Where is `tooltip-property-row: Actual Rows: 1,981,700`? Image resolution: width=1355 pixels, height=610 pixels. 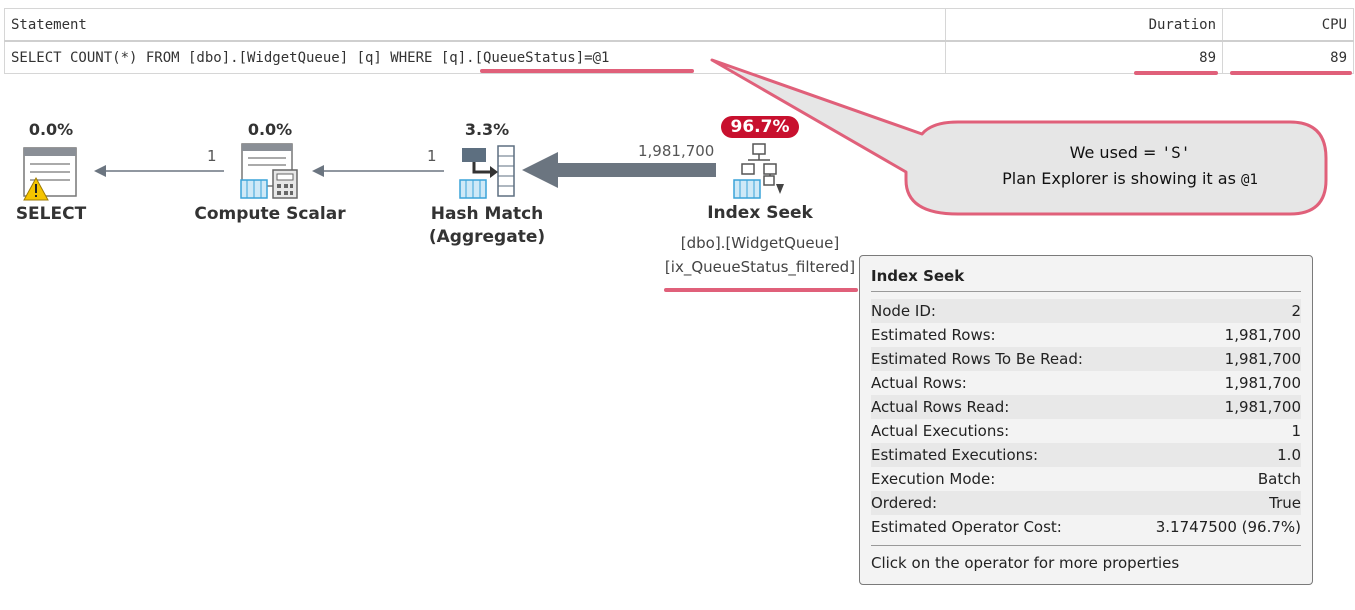 tooltip-property-row: Actual Rows: 1,981,700 is located at coordinates (1086, 383).